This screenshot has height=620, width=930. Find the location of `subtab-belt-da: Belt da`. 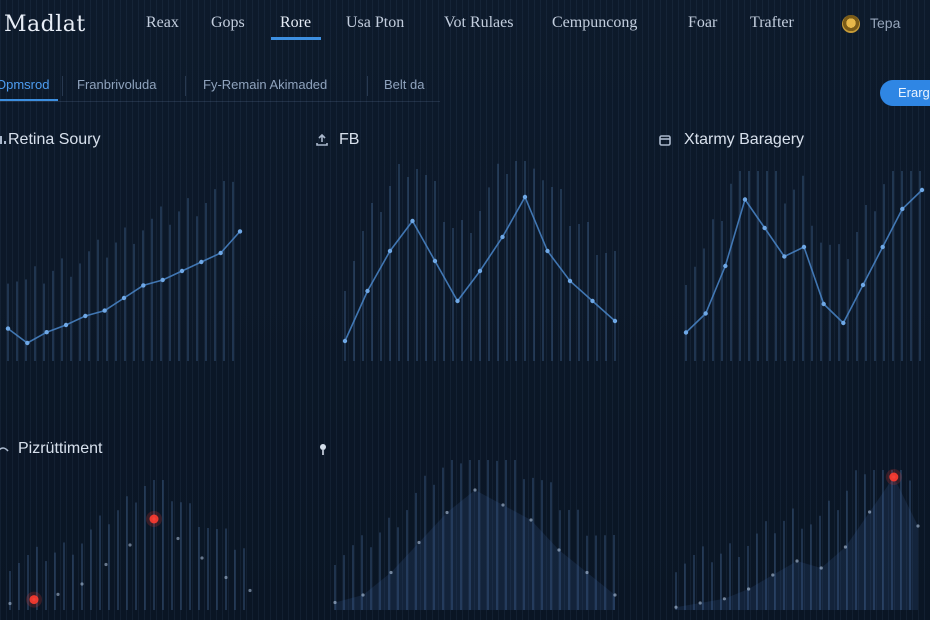

subtab-belt-da: Belt da is located at coordinates (404, 84).